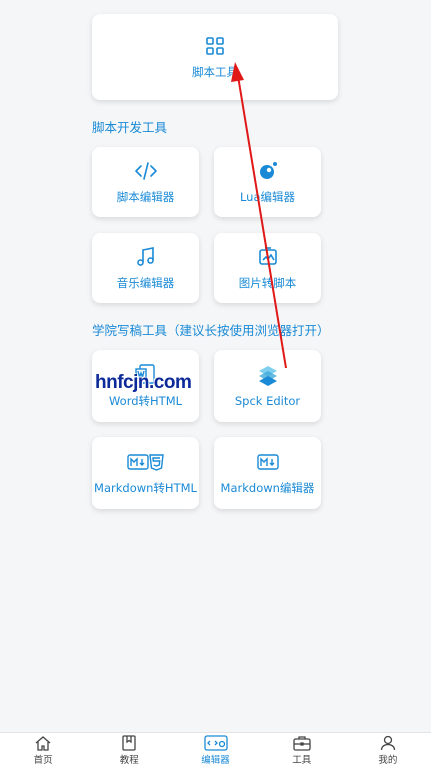 This screenshot has width=431, height=767. I want to click on markdown-editor-label: Markdown编辑器, so click(267, 488).